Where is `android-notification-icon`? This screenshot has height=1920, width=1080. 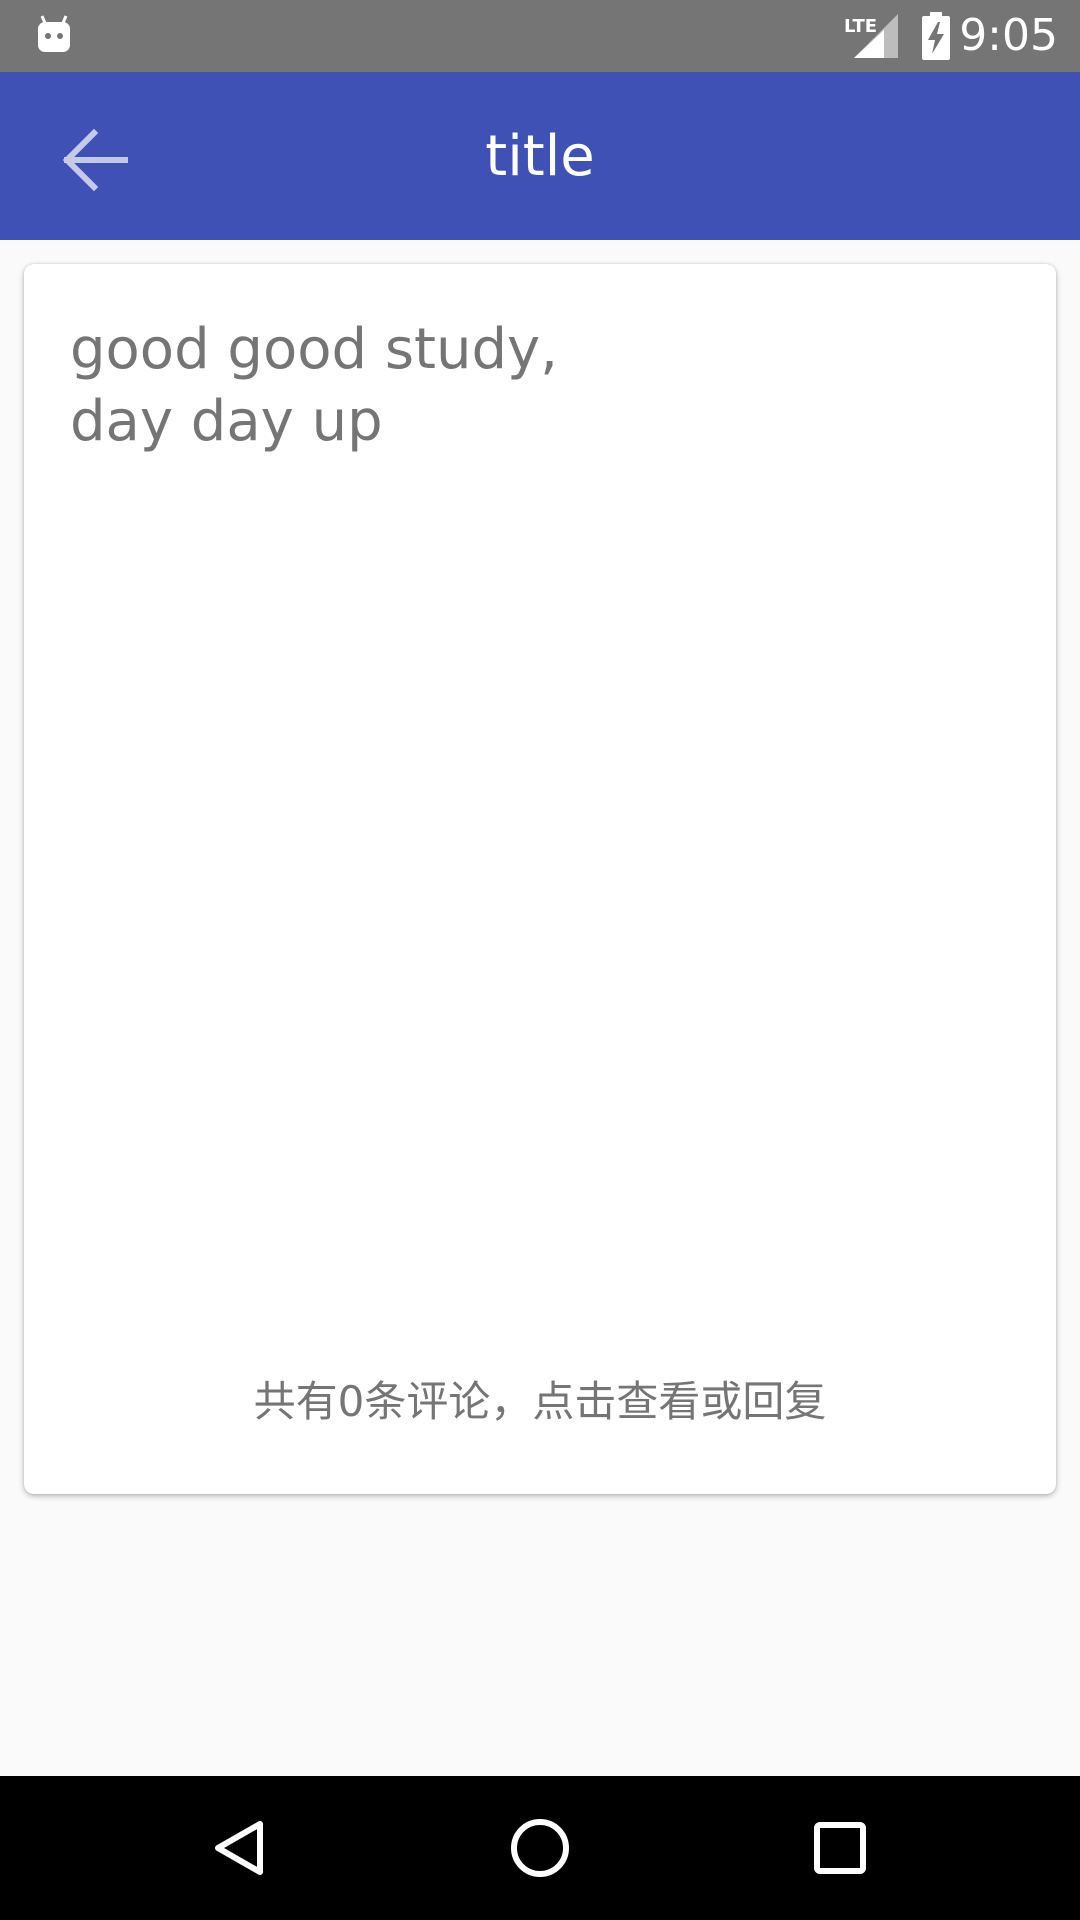
android-notification-icon is located at coordinates (54, 33).